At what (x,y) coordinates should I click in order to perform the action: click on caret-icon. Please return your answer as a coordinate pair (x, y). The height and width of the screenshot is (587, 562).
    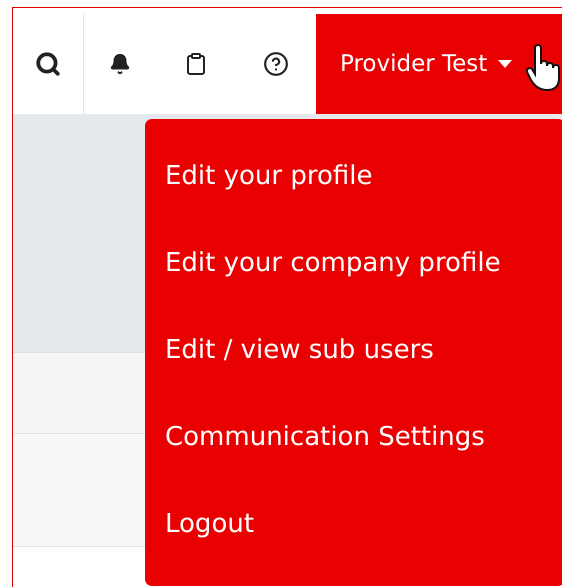
    Looking at the image, I should click on (505, 64).